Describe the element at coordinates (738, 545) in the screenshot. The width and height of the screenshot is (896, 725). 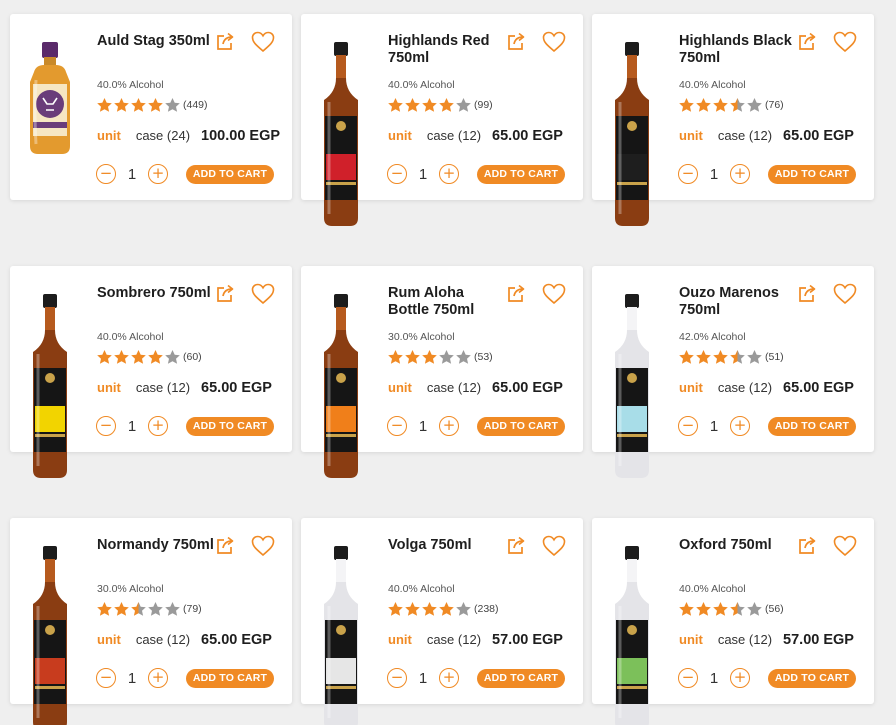
I see `product-name: Oxford 750ml` at that location.